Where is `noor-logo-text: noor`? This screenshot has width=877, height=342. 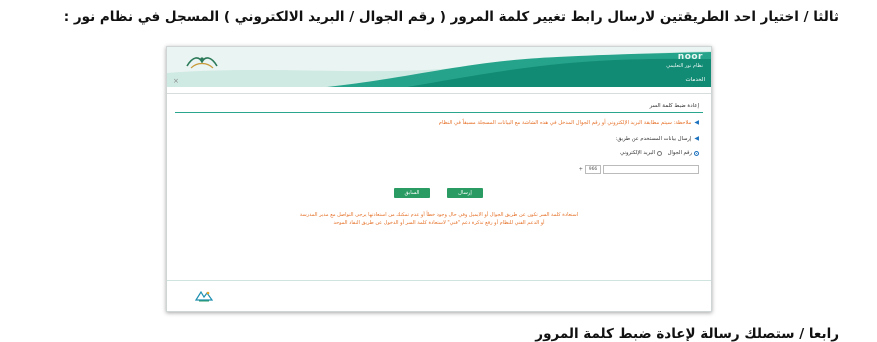 noor-logo-text: noor is located at coordinates (690, 57).